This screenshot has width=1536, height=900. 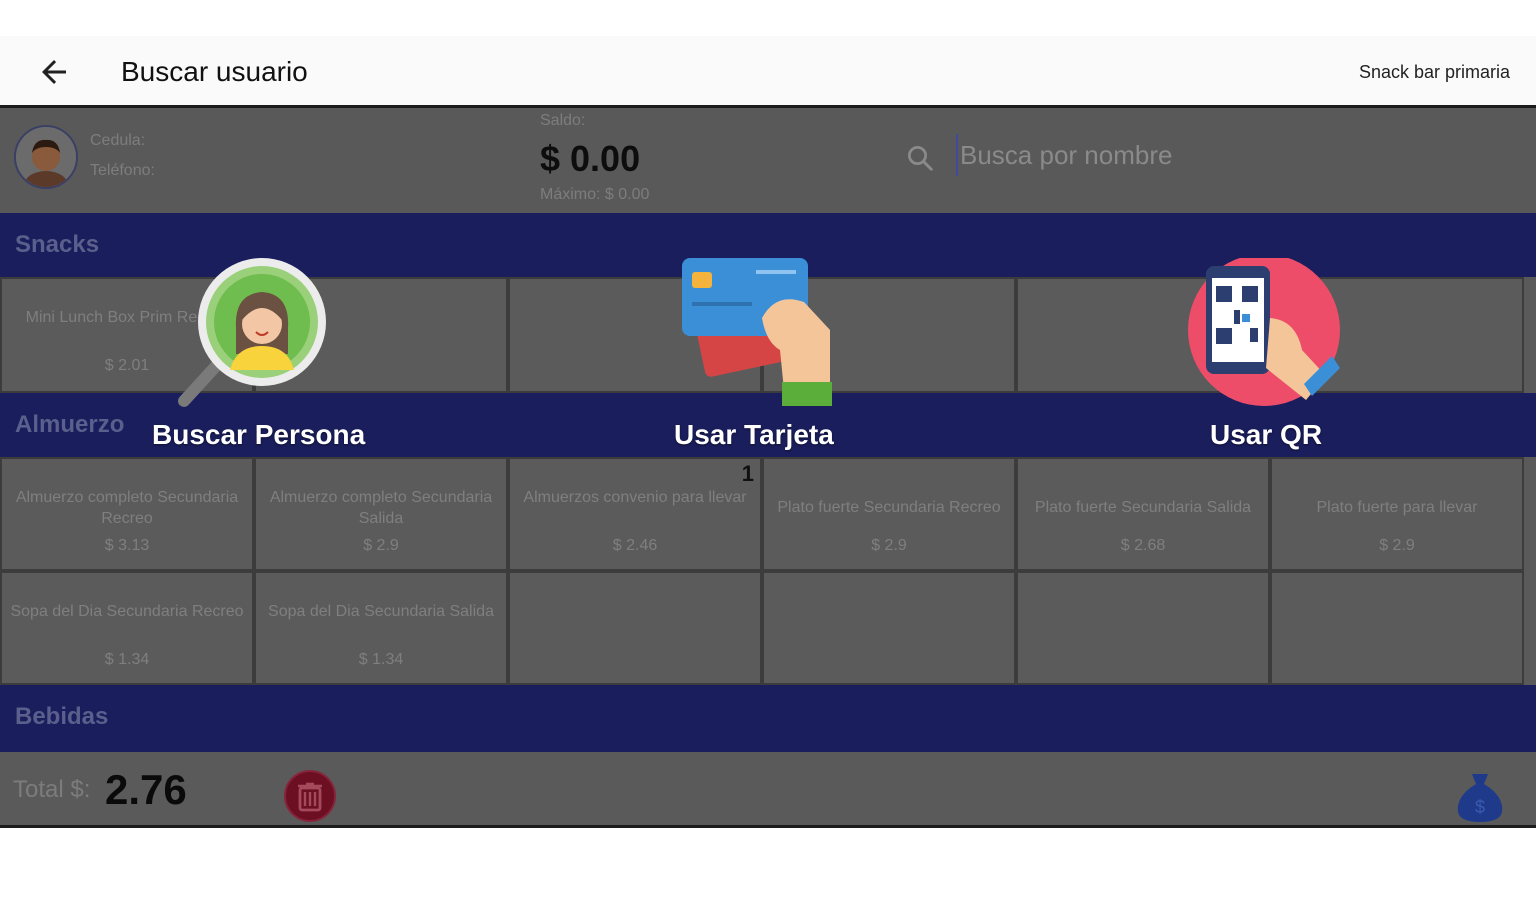 What do you see at coordinates (1480, 796) in the screenshot?
I see `money-bag-icon: $` at bounding box center [1480, 796].